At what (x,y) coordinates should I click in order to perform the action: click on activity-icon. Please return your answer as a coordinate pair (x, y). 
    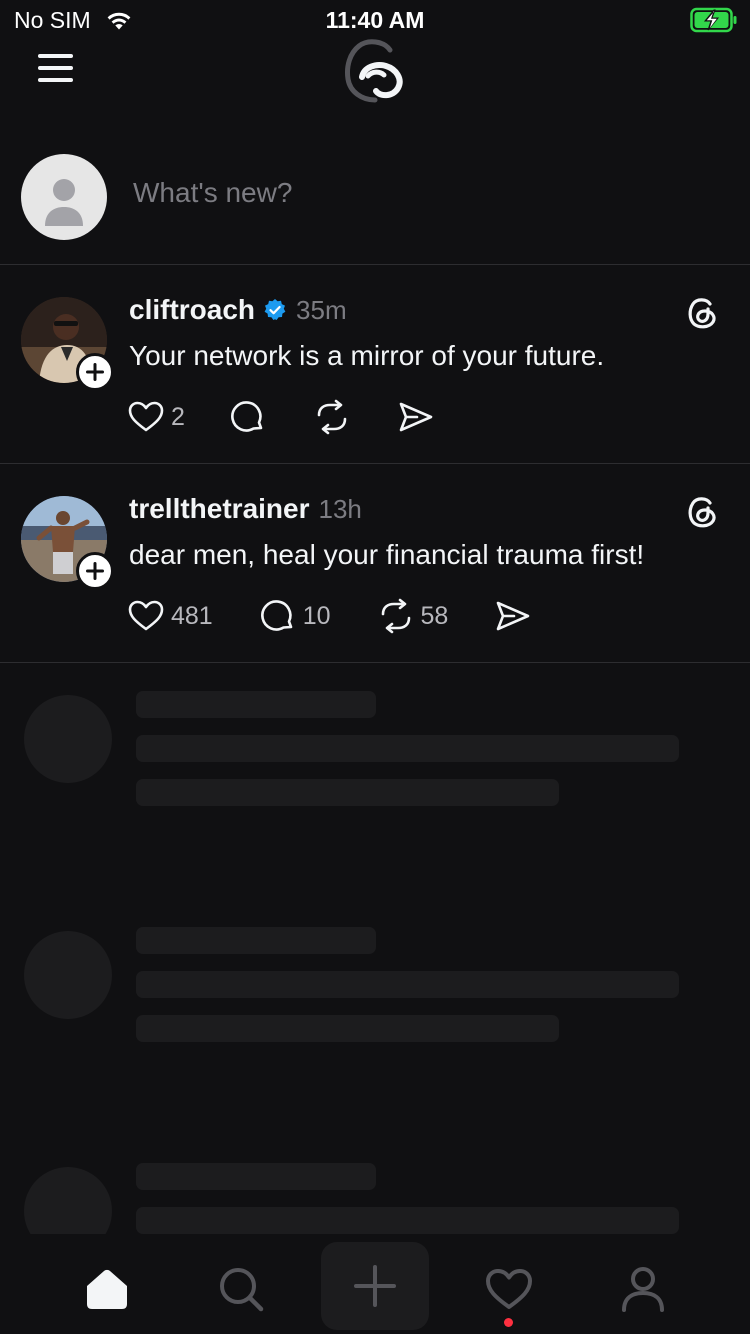
    Looking at the image, I should click on (509, 1289).